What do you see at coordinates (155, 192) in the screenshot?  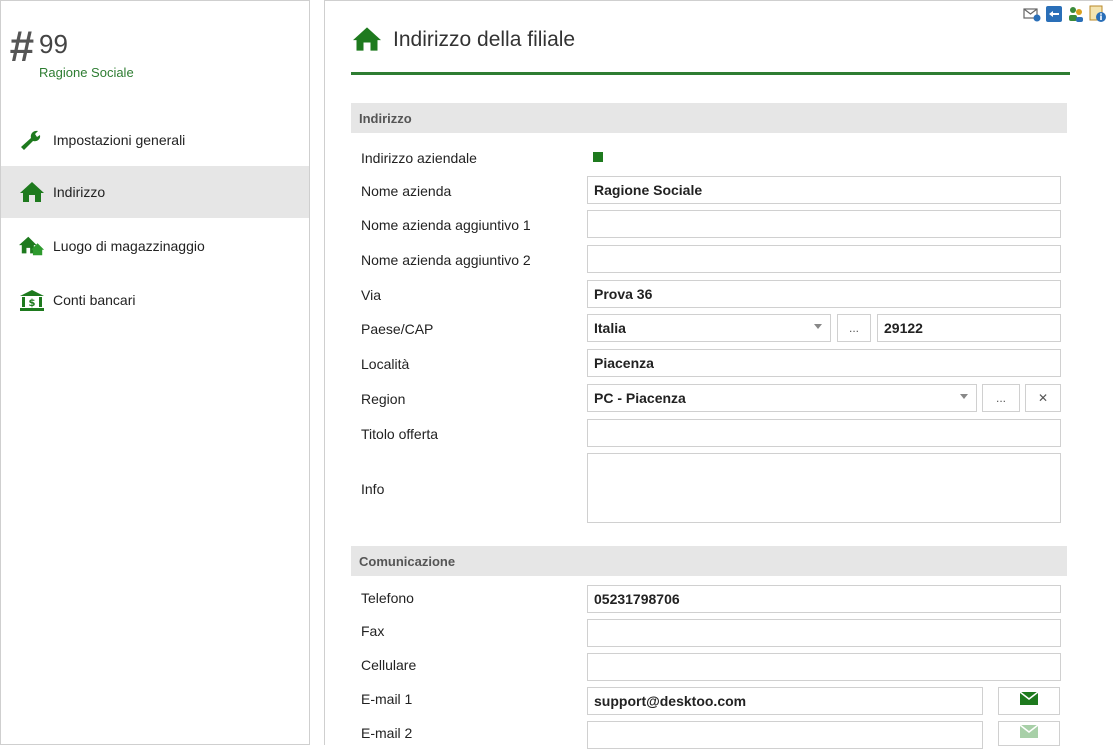 I see `sidebar-item-address: Indirizzo` at bounding box center [155, 192].